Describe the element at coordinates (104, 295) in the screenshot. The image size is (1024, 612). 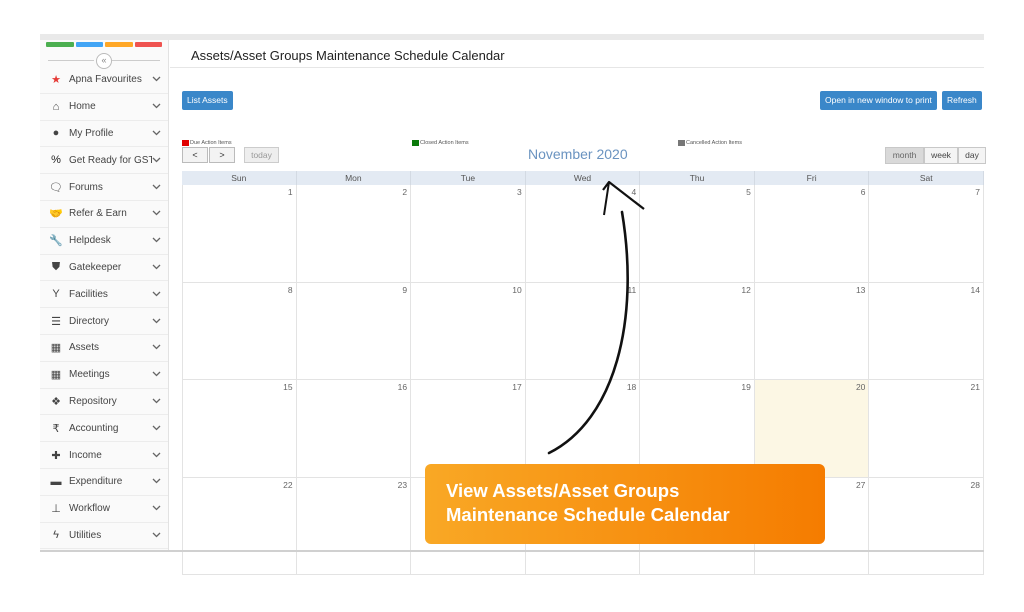
I see `sidebar-item-facilities: Y Facilities` at that location.